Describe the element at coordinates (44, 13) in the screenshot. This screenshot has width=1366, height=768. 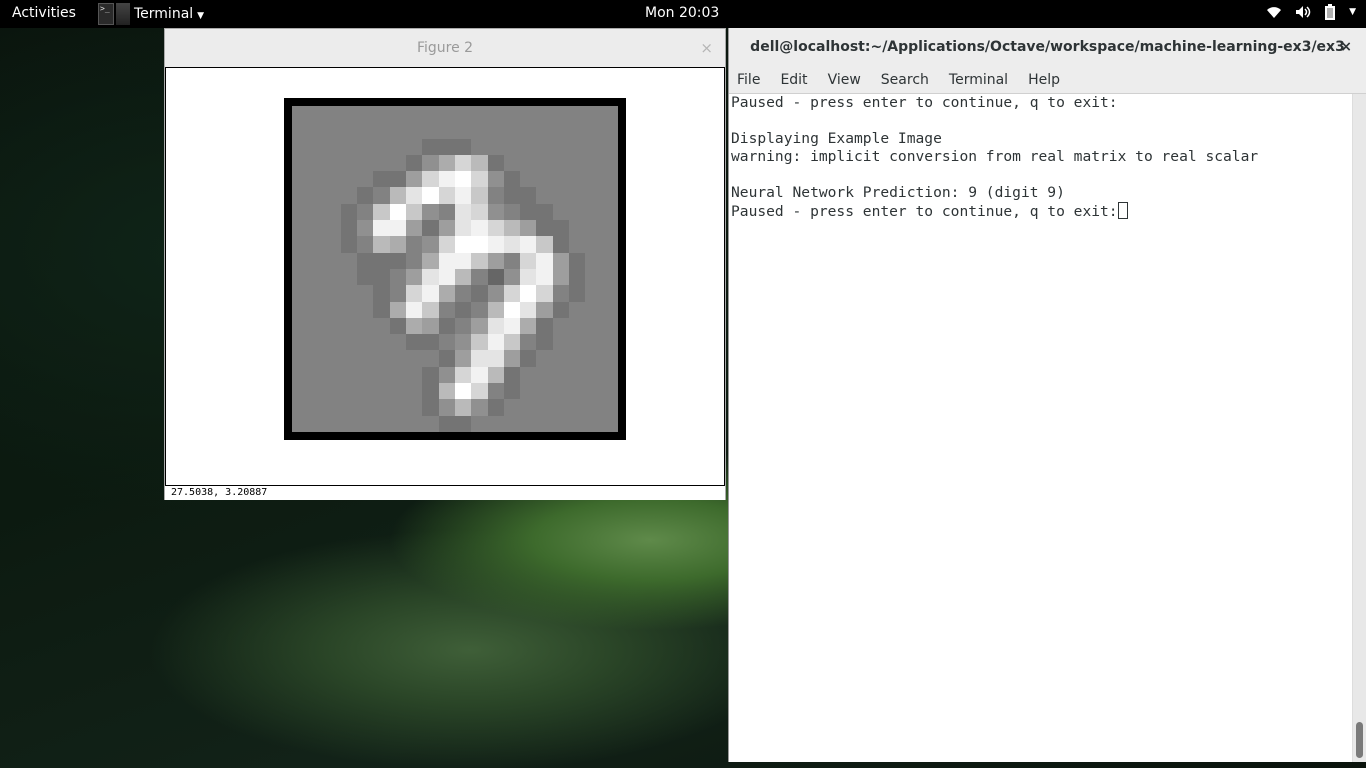
I see `activities-button: Activities` at that location.